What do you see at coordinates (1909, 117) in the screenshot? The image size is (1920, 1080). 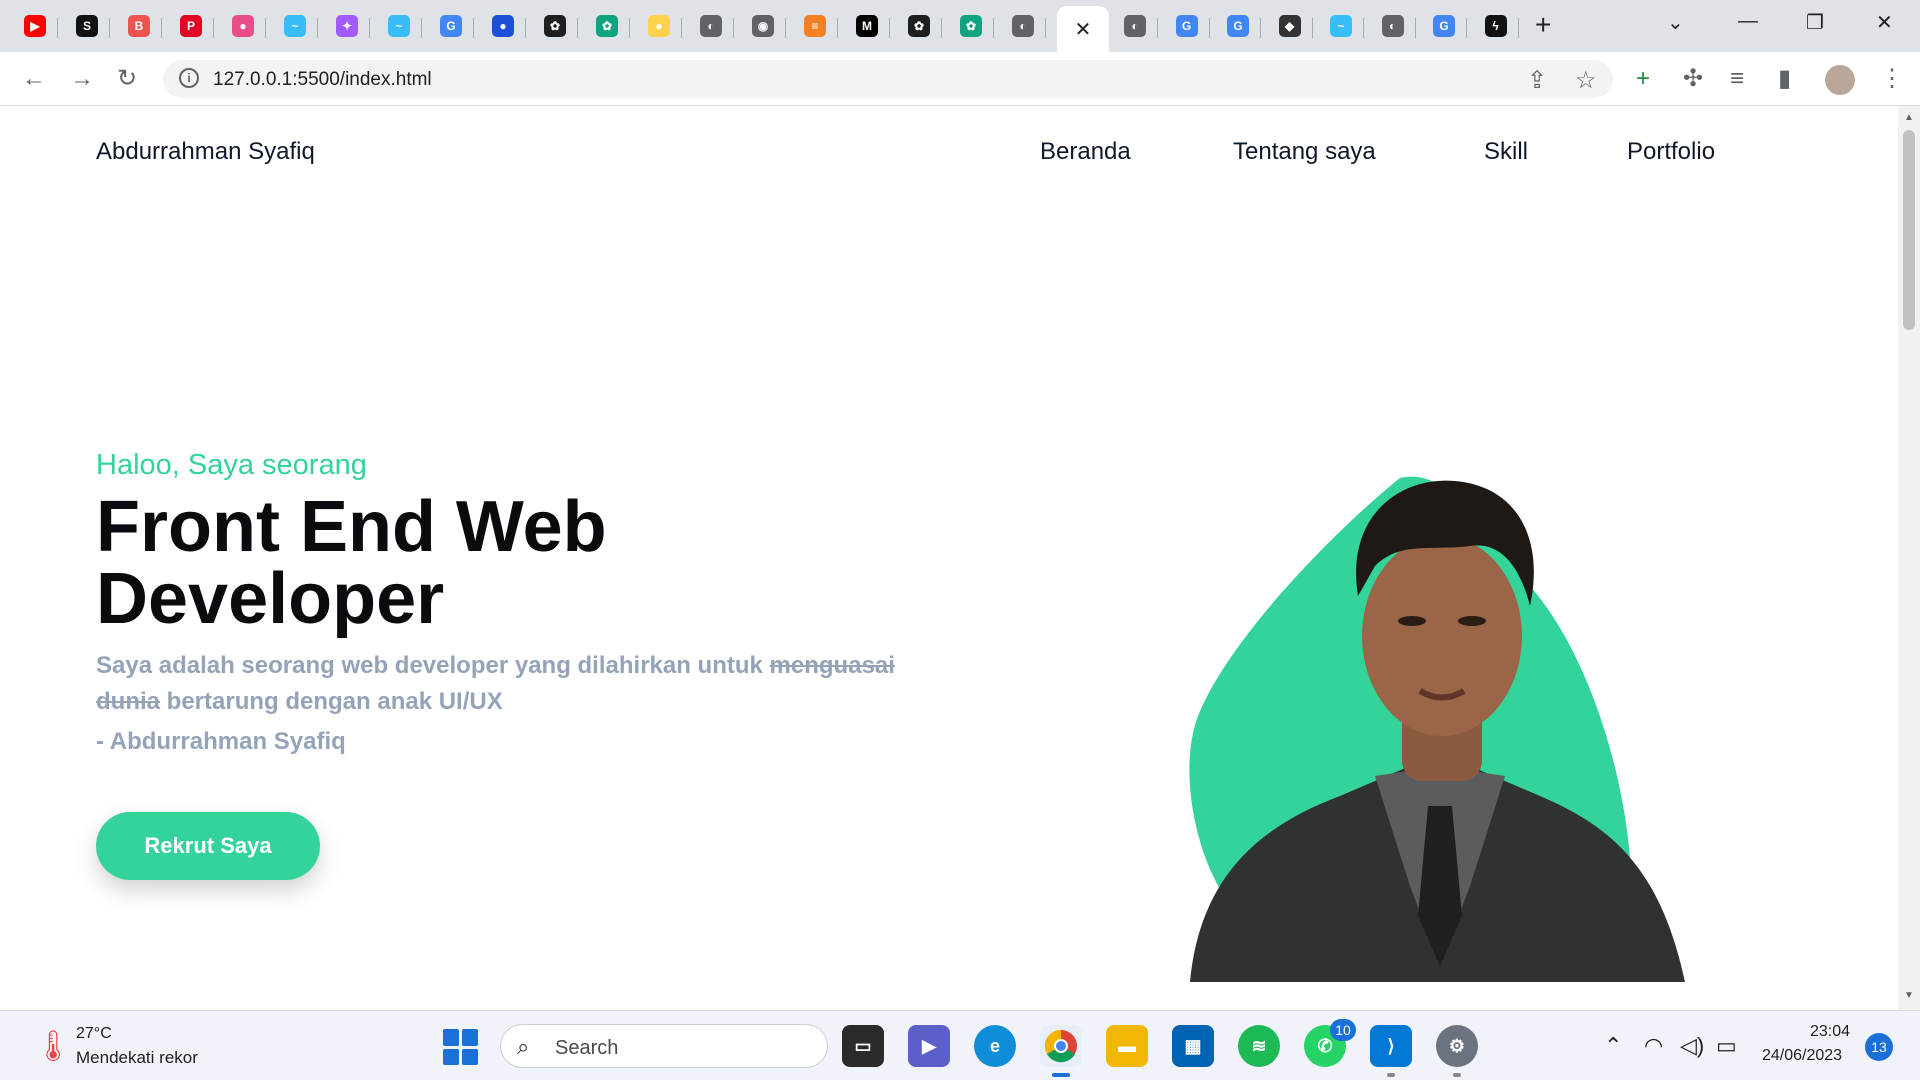 I see `scroll-up-icon: ▲` at bounding box center [1909, 117].